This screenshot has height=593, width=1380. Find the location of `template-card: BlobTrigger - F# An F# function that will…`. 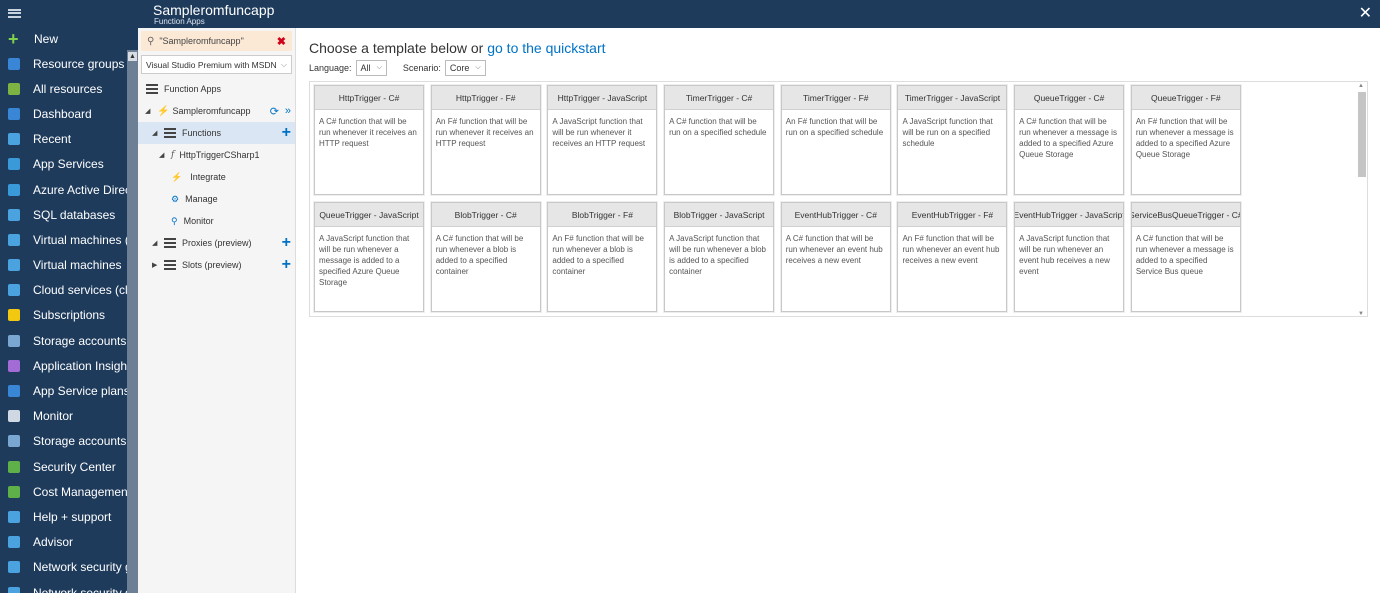

template-card: BlobTrigger - F# An F# function that will… is located at coordinates (602, 257).